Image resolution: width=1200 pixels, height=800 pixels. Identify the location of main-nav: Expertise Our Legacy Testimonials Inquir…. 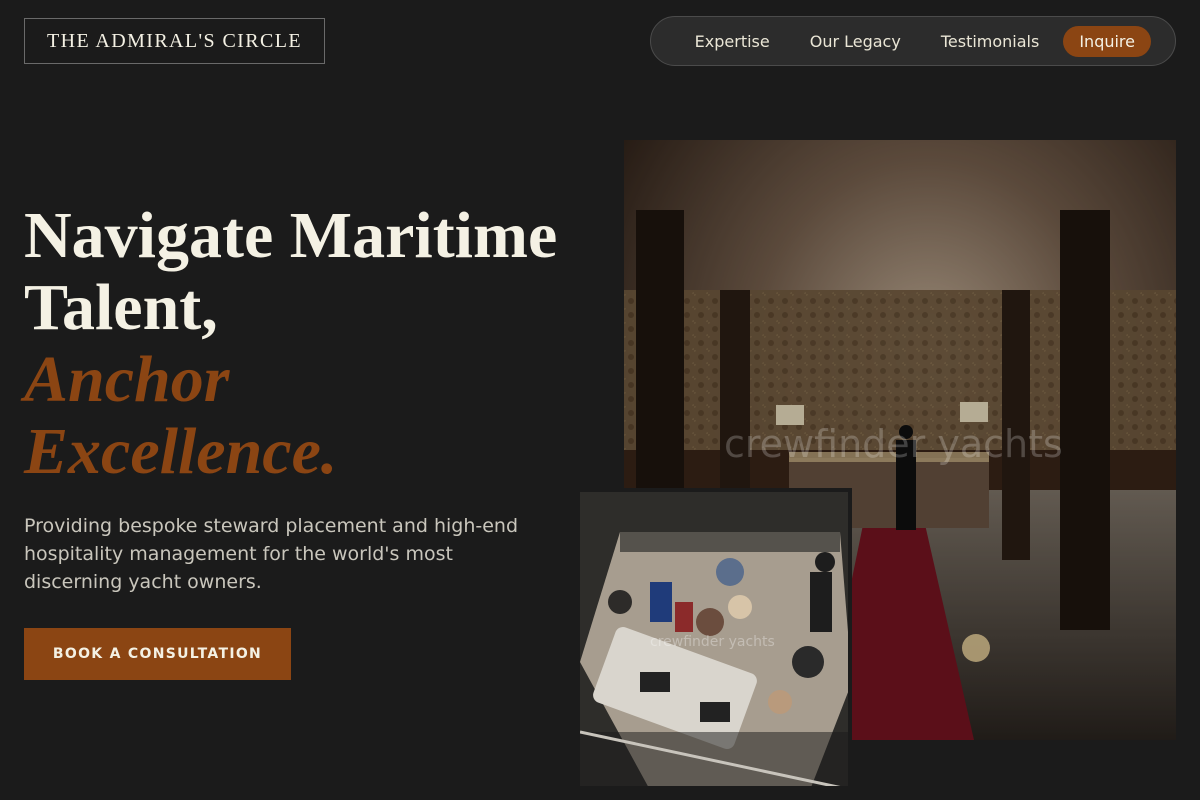
(913, 41).